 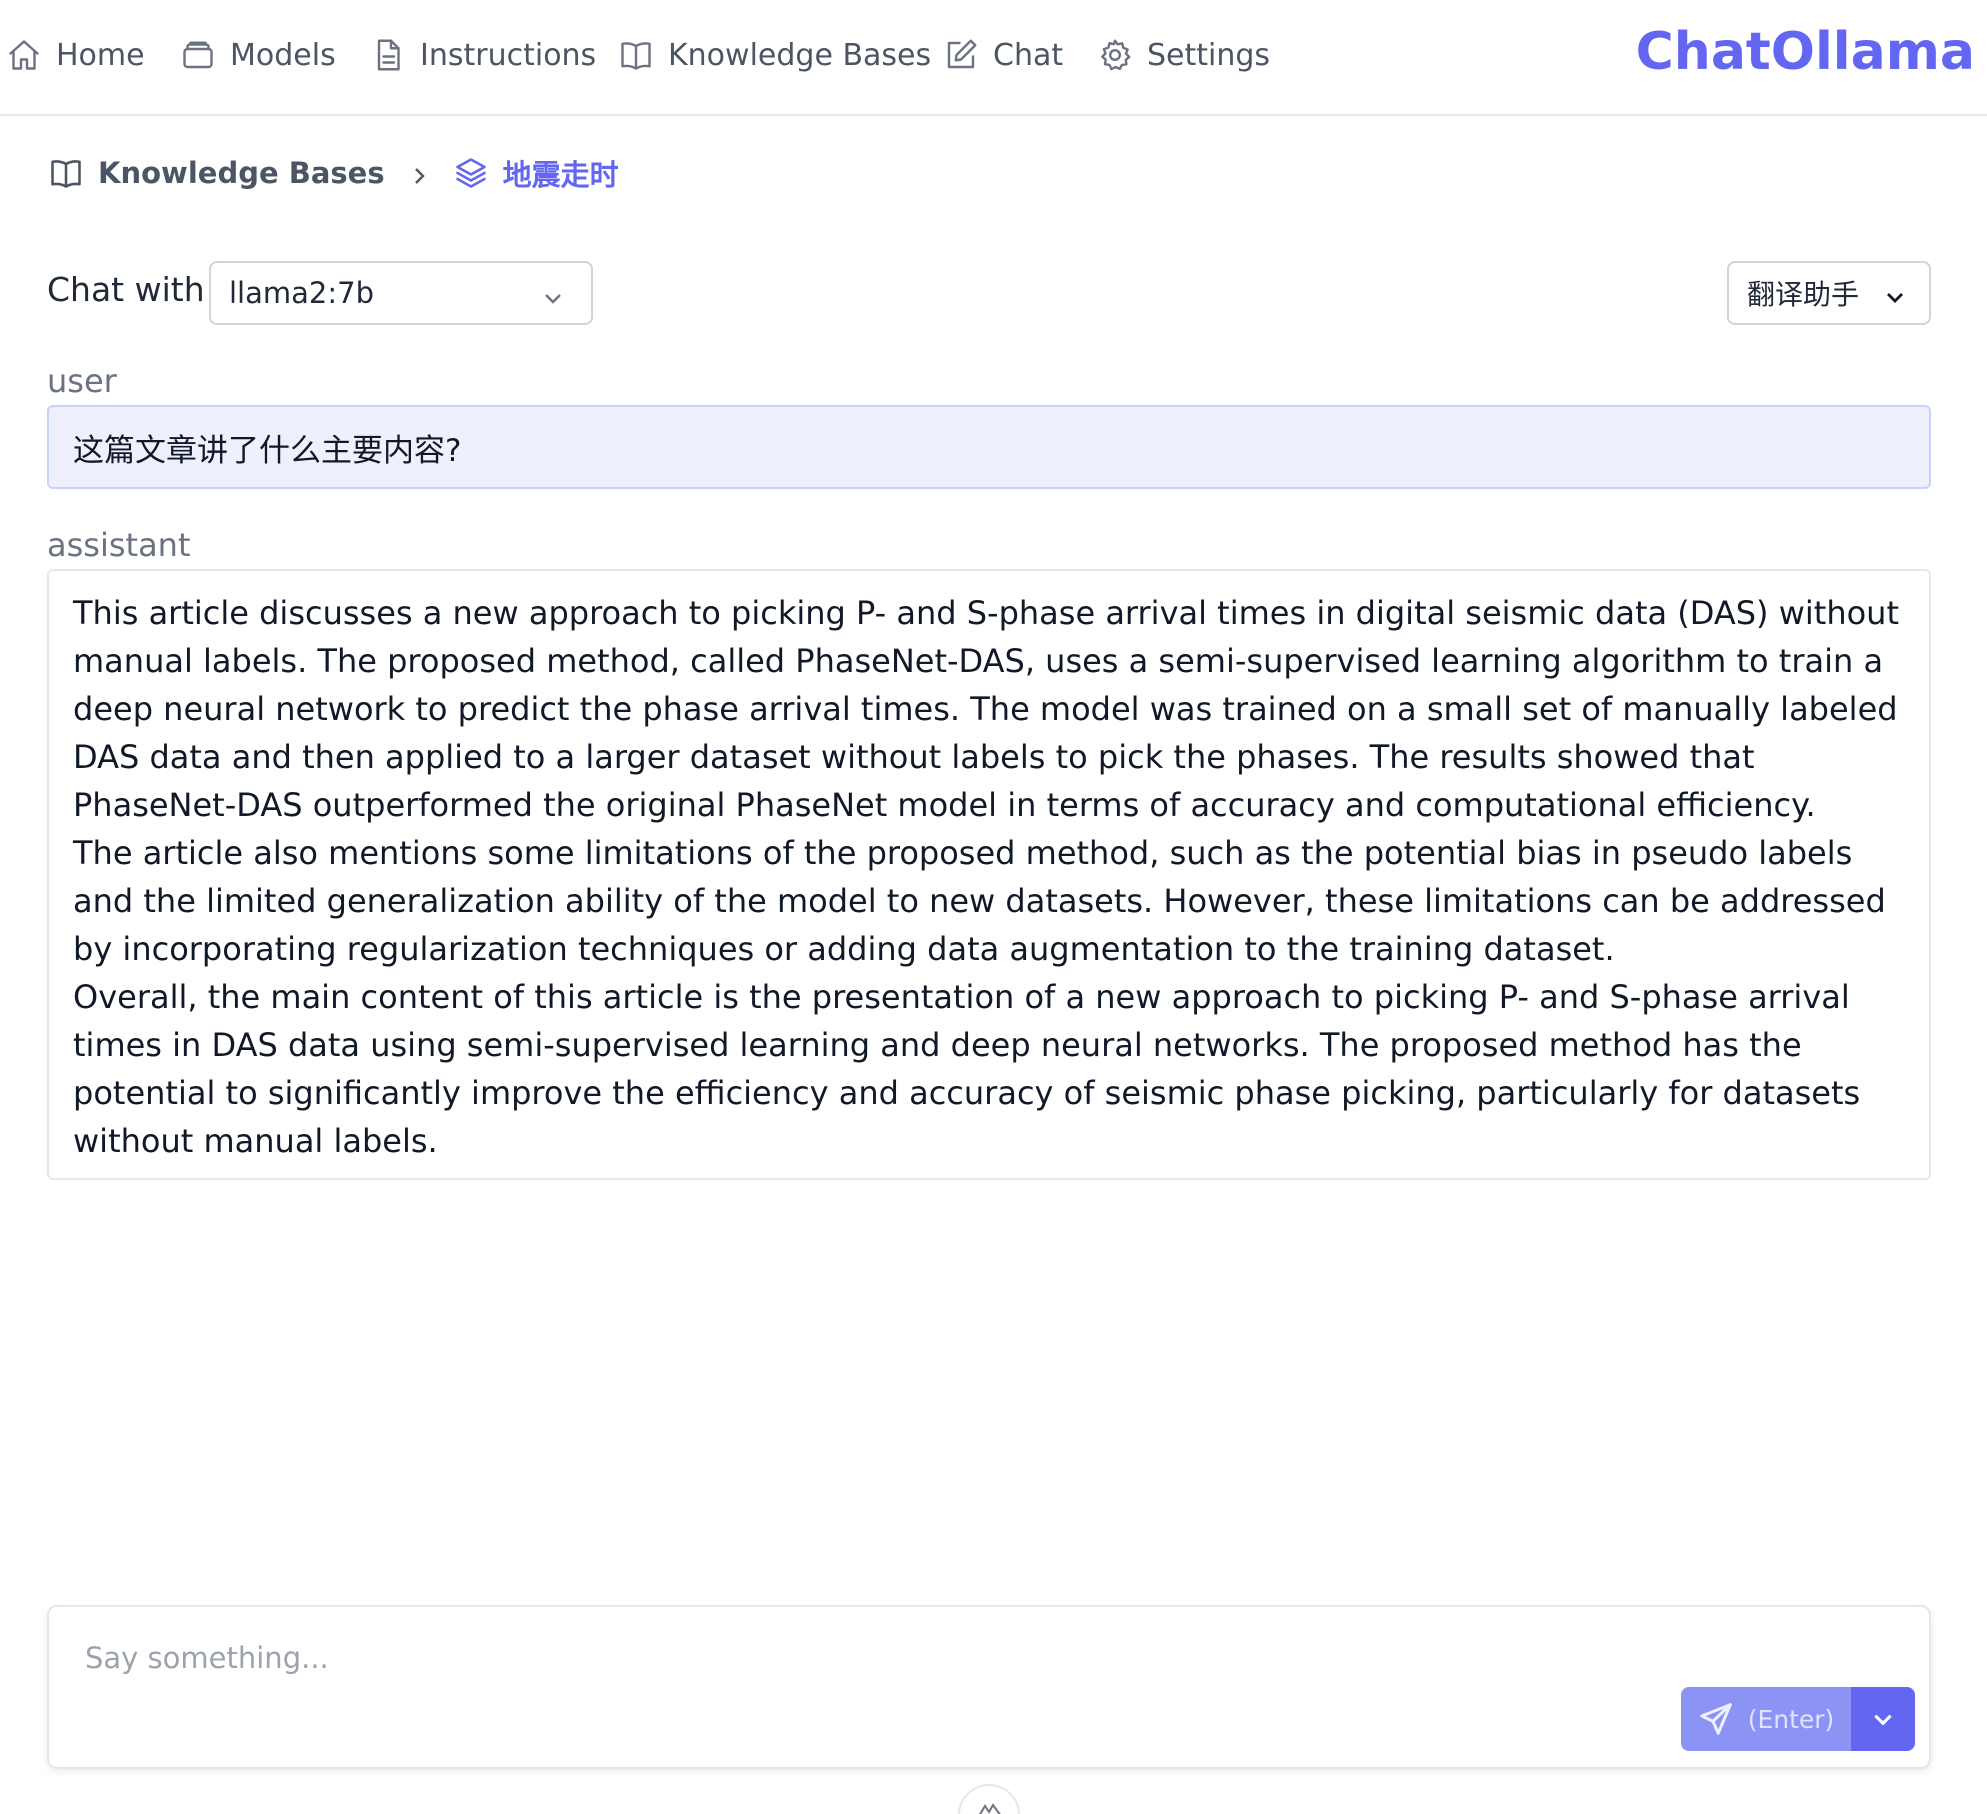 I want to click on user-message: 这篇文章讲了什么主要内容?, so click(x=989, y=447).